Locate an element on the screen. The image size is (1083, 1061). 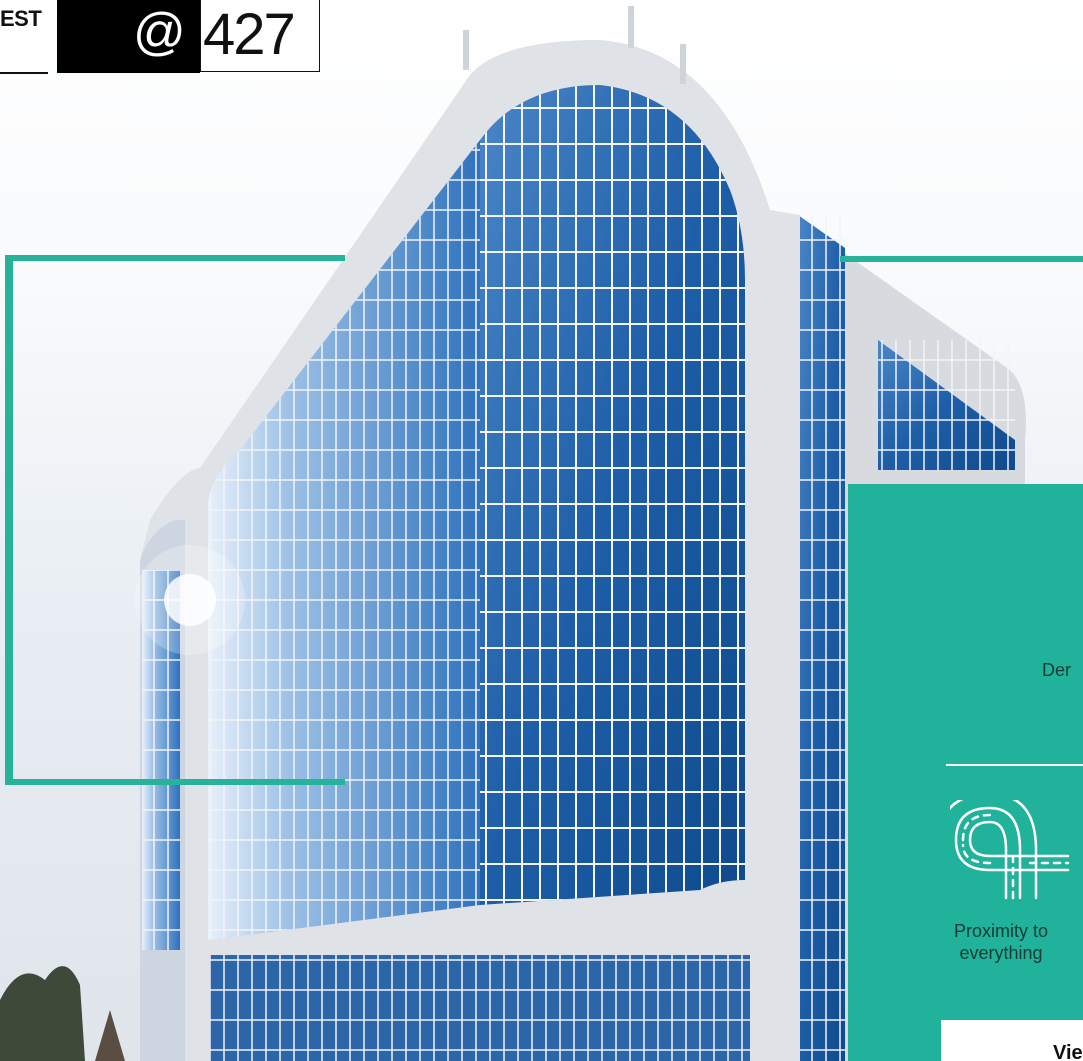
logo-left-text: EST is located at coordinates (21, 18).